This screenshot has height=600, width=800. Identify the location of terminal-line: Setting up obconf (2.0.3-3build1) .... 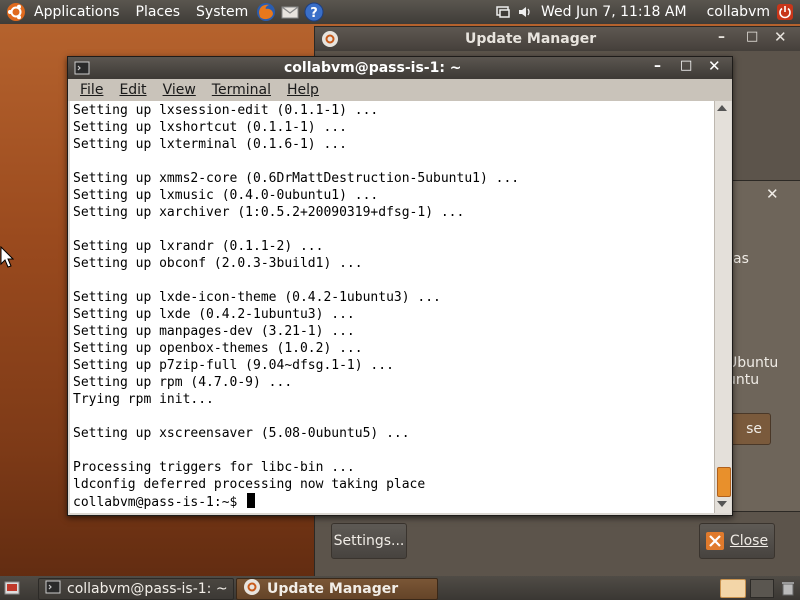
(218, 263).